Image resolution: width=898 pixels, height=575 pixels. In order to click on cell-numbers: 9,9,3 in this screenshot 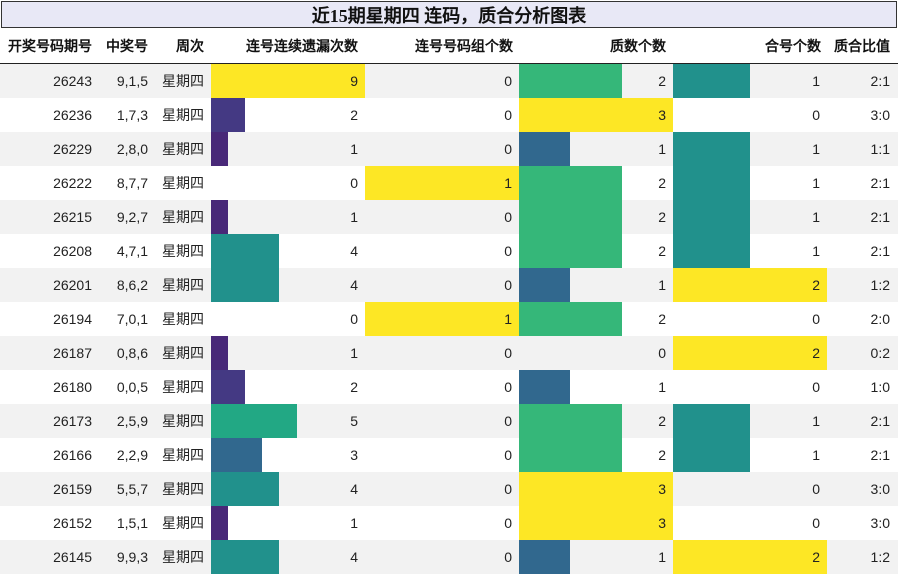, I will do `click(132, 557)`.